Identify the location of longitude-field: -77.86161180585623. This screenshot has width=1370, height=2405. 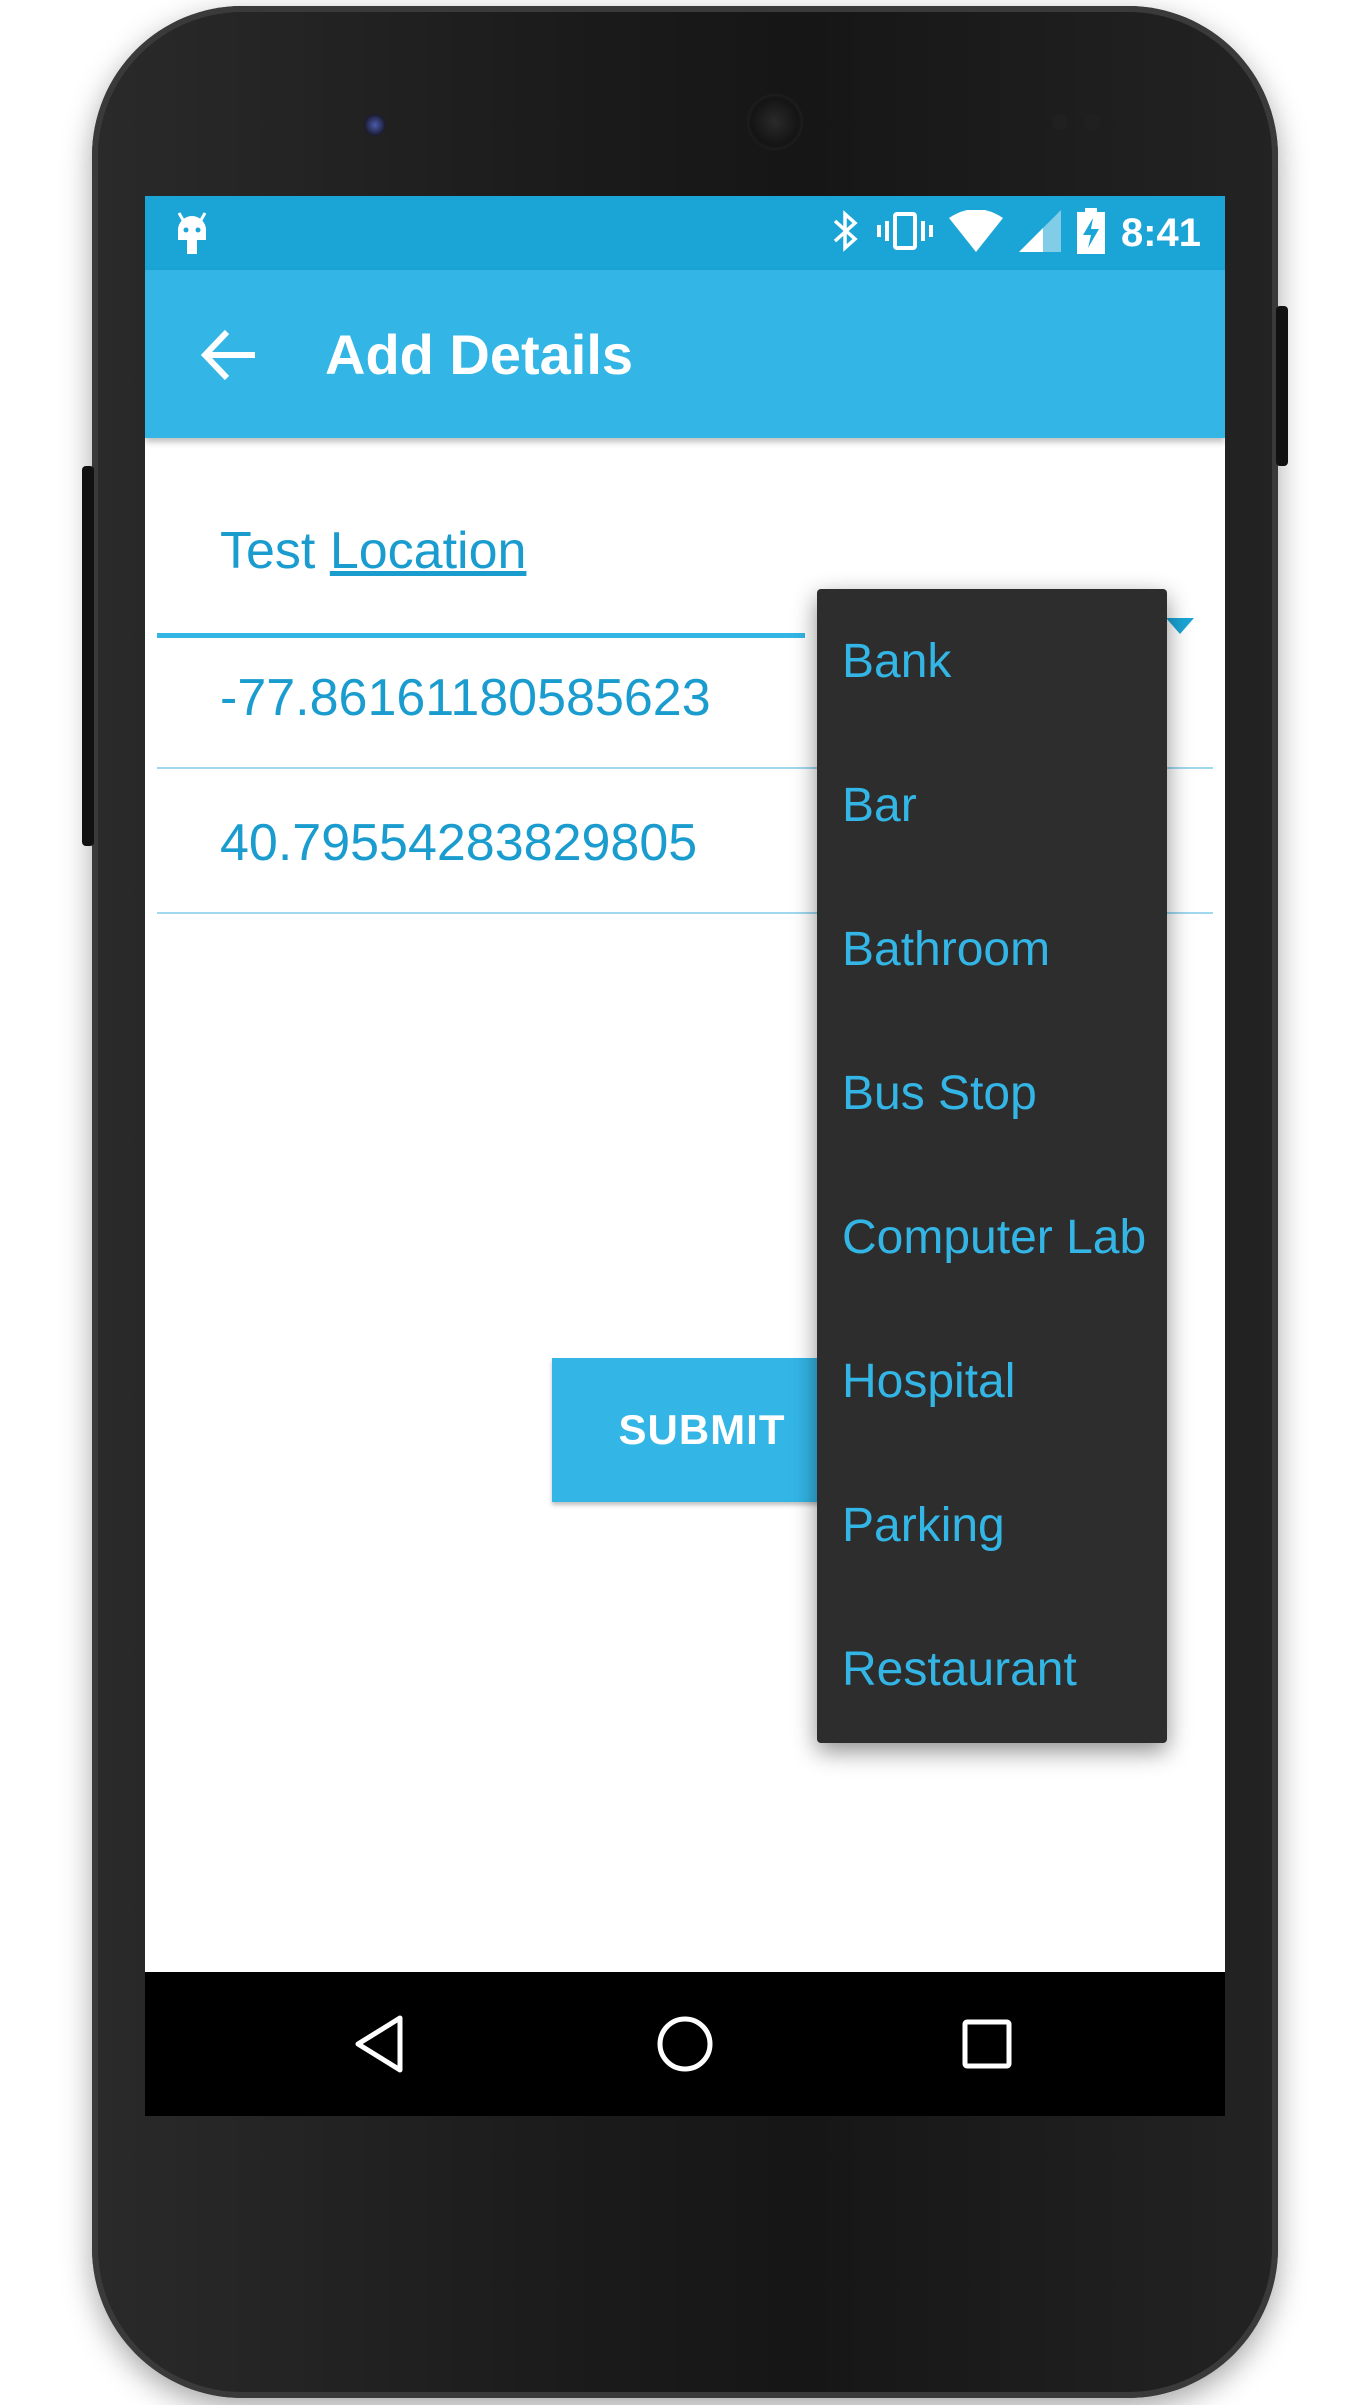
(465, 698).